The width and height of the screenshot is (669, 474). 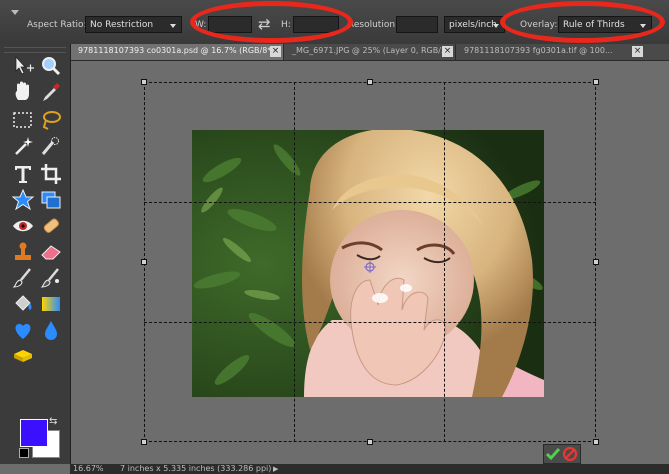 I want to click on crop-handle-right, so click(x=596, y=262).